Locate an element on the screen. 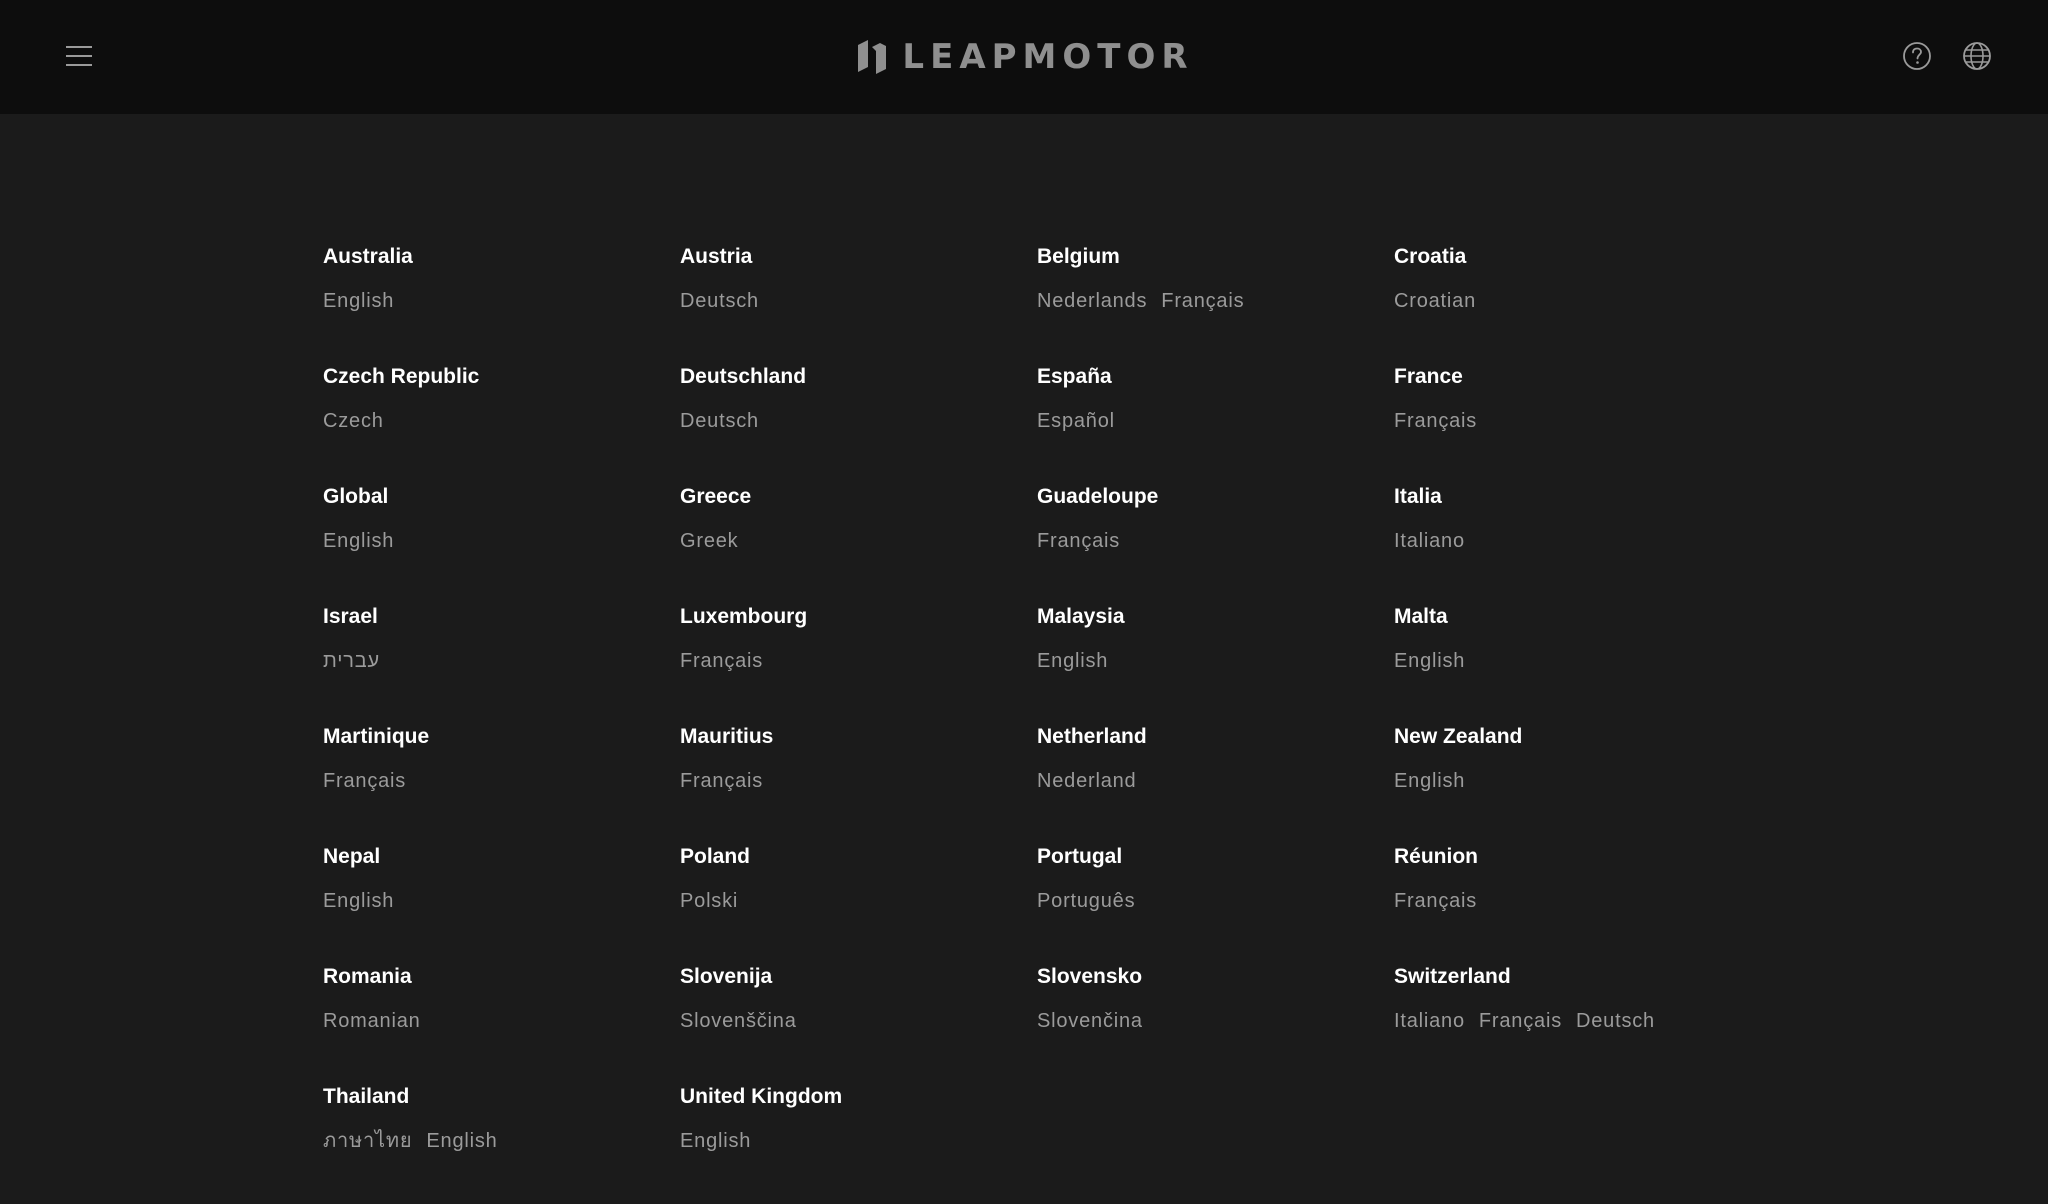 Image resolution: width=2048 pixels, height=1204 pixels. language-link: Polski is located at coordinates (709, 901).